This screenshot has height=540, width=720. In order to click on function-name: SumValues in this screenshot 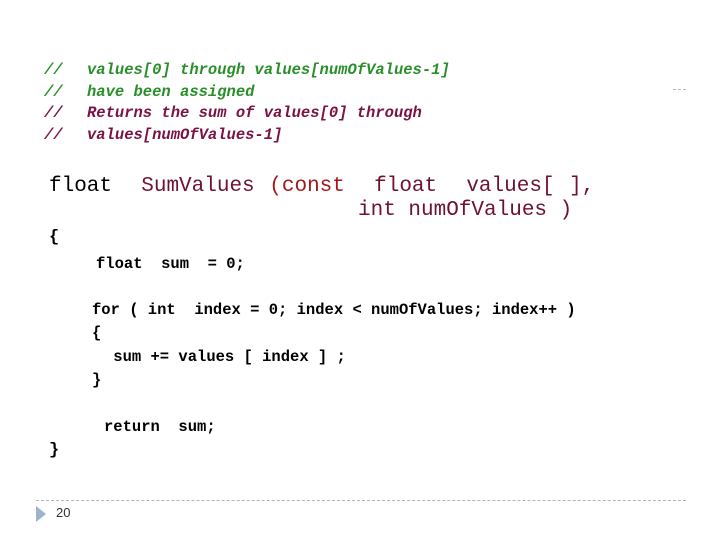, I will do `click(198, 186)`.